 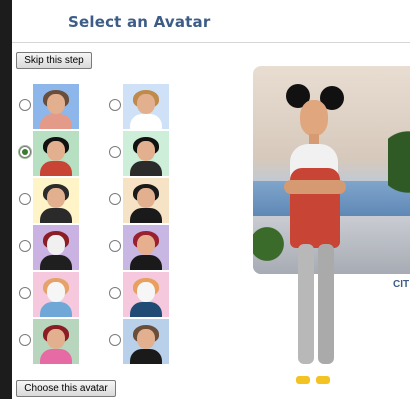 What do you see at coordinates (139, 22) in the screenshot?
I see `page-title: Select an Avatar` at bounding box center [139, 22].